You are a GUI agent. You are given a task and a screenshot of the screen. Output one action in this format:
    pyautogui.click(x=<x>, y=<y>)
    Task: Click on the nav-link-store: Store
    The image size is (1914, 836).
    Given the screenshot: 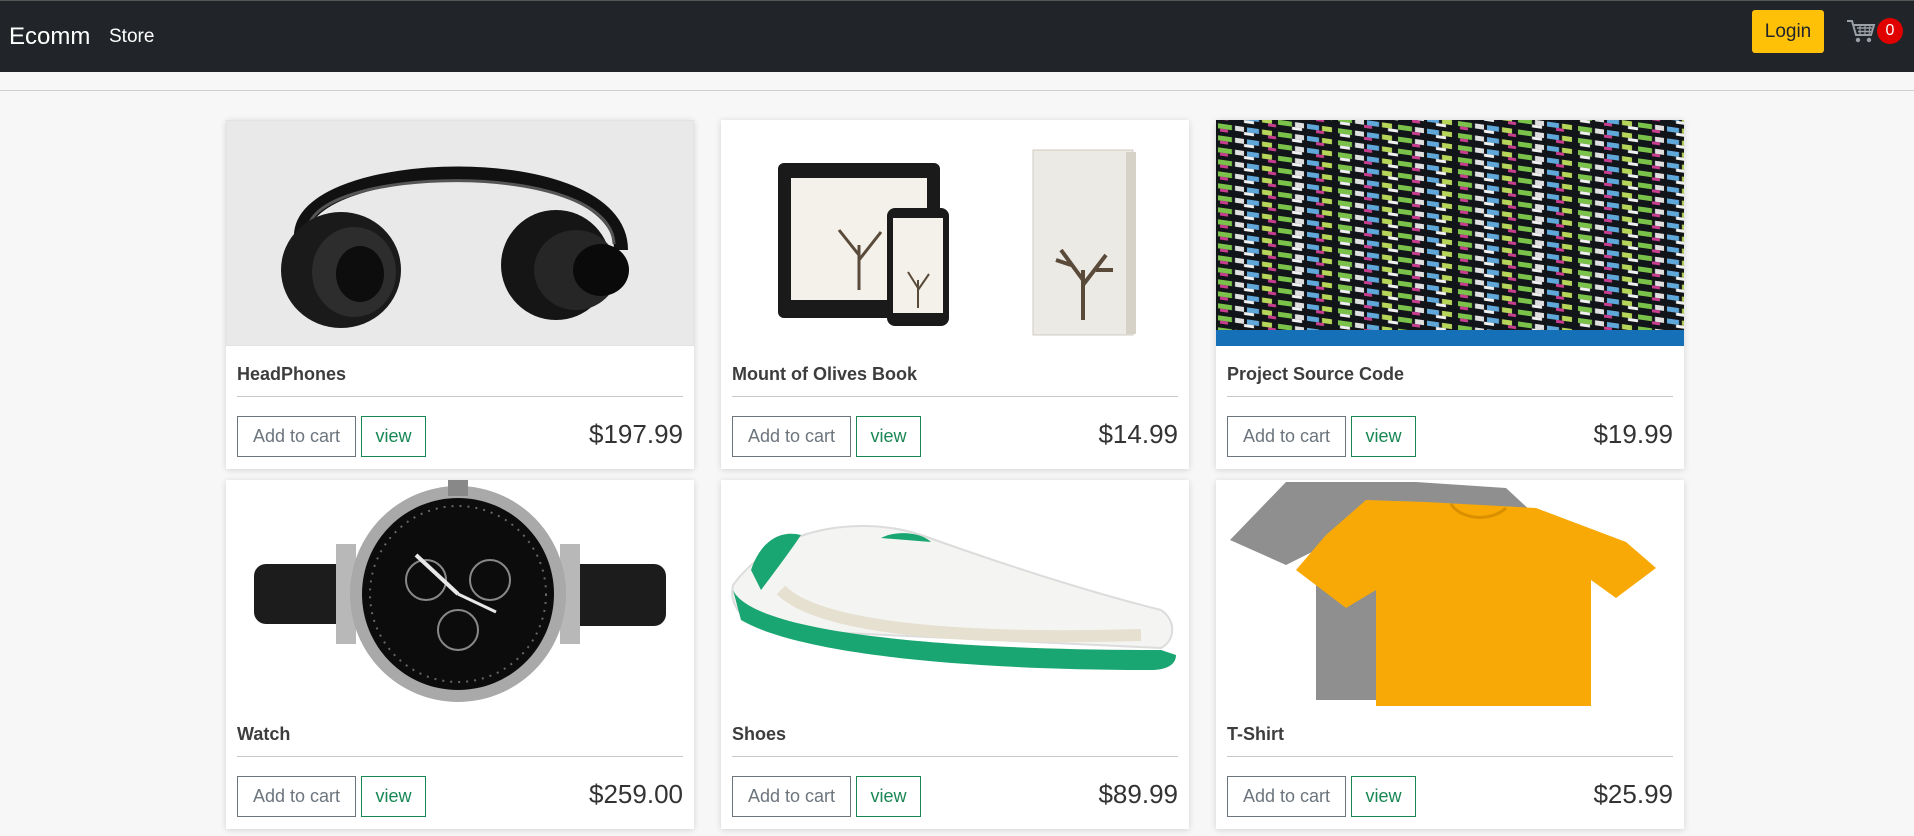 What is the action you would take?
    pyautogui.click(x=131, y=37)
    